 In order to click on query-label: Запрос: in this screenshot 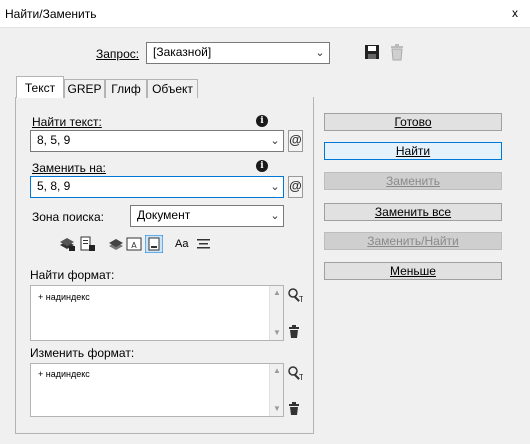, I will do `click(117, 54)`.